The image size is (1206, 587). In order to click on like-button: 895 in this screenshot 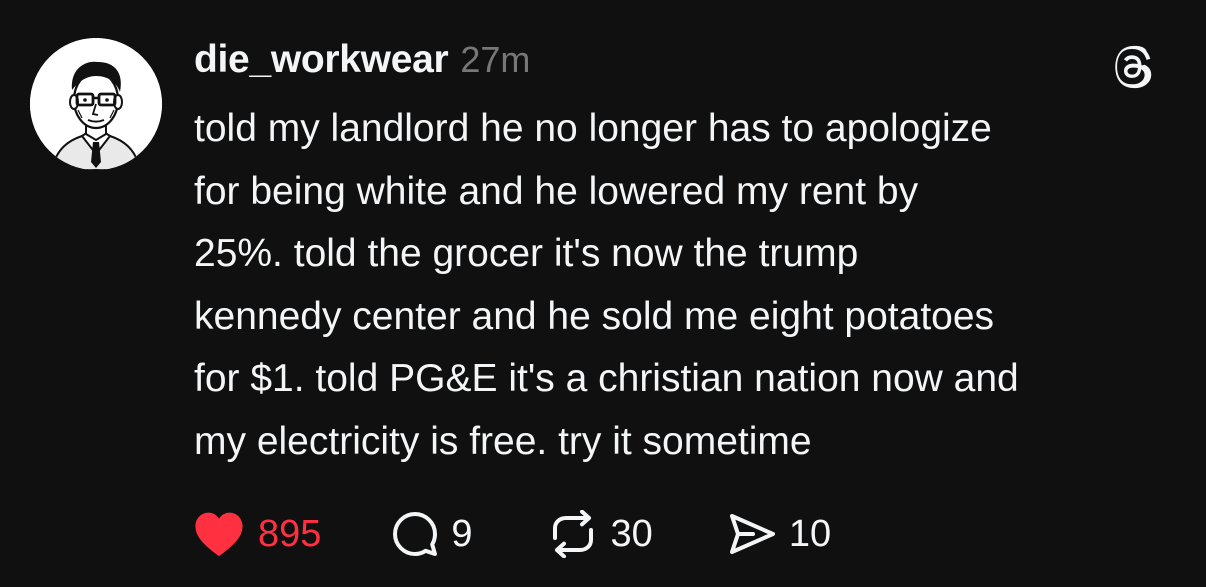, I will do `click(256, 534)`.